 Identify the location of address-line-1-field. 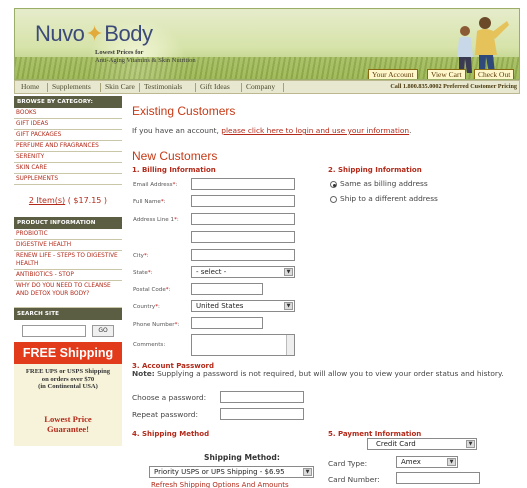
(243, 219).